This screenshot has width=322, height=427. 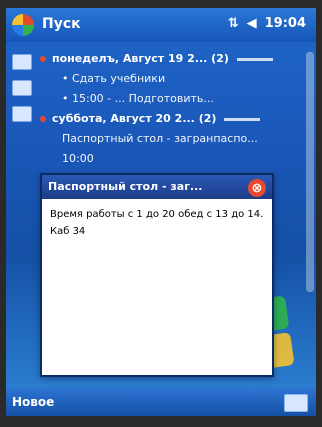 What do you see at coordinates (161, 25) in the screenshot?
I see `title-bar: Пуск ⇅ ◀︎ 19:04` at bounding box center [161, 25].